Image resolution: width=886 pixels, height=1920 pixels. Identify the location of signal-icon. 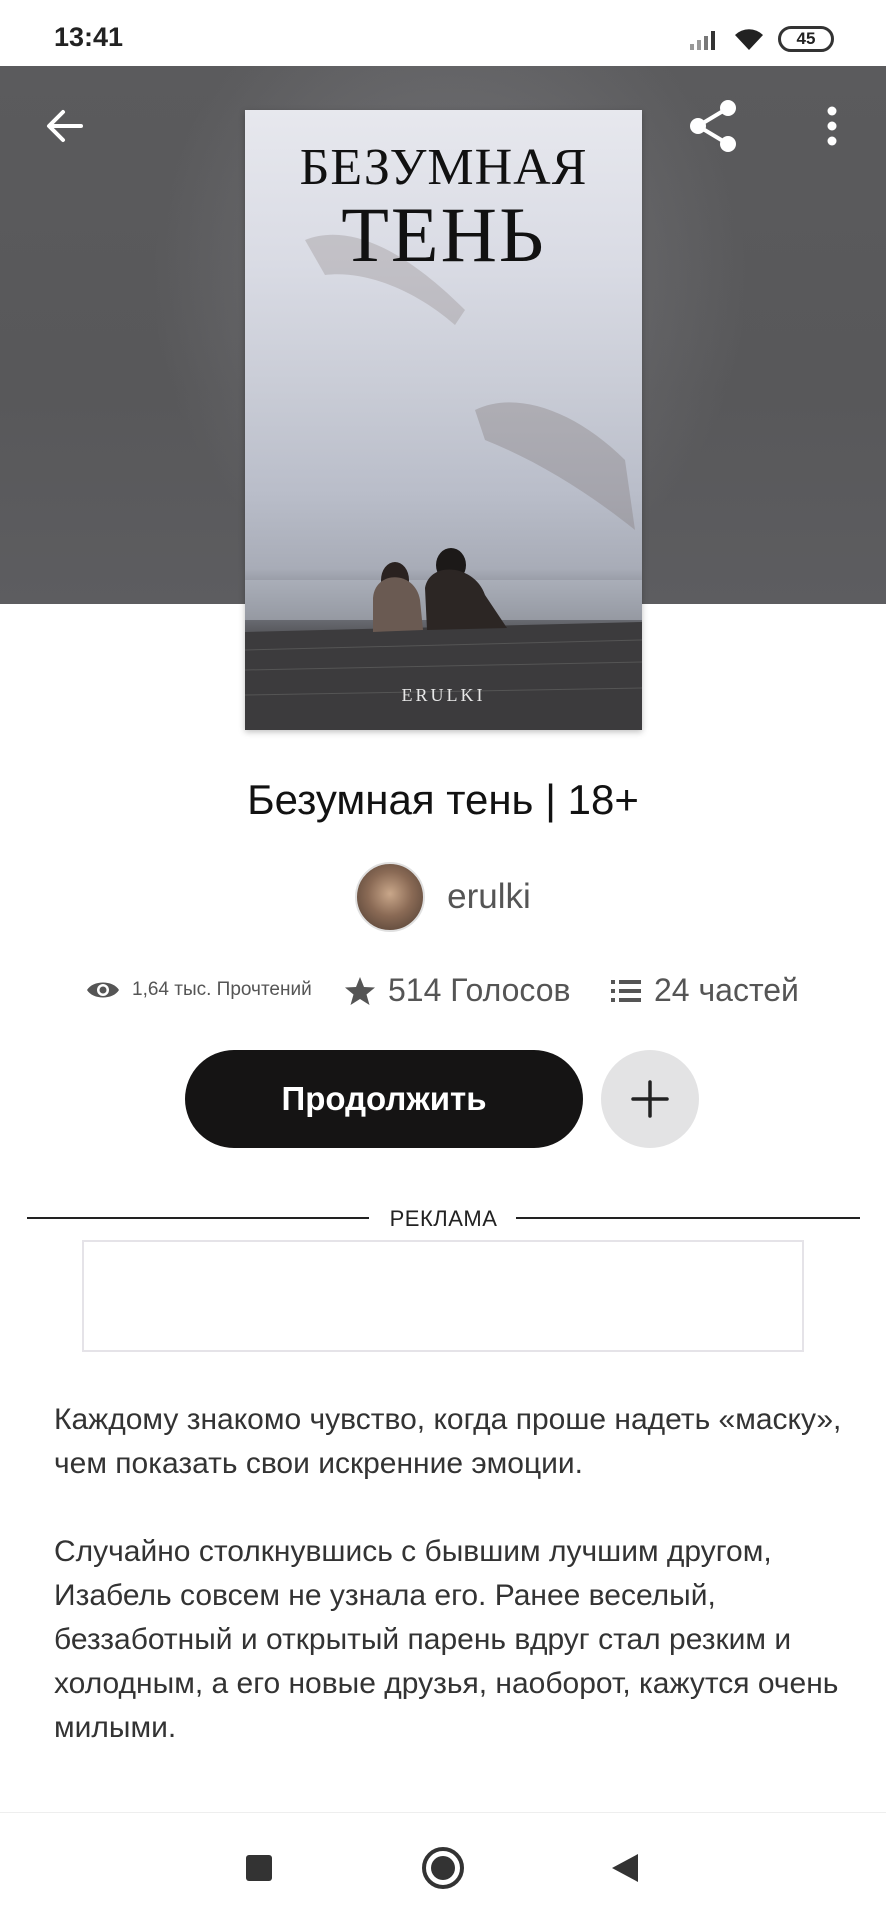
(702, 40).